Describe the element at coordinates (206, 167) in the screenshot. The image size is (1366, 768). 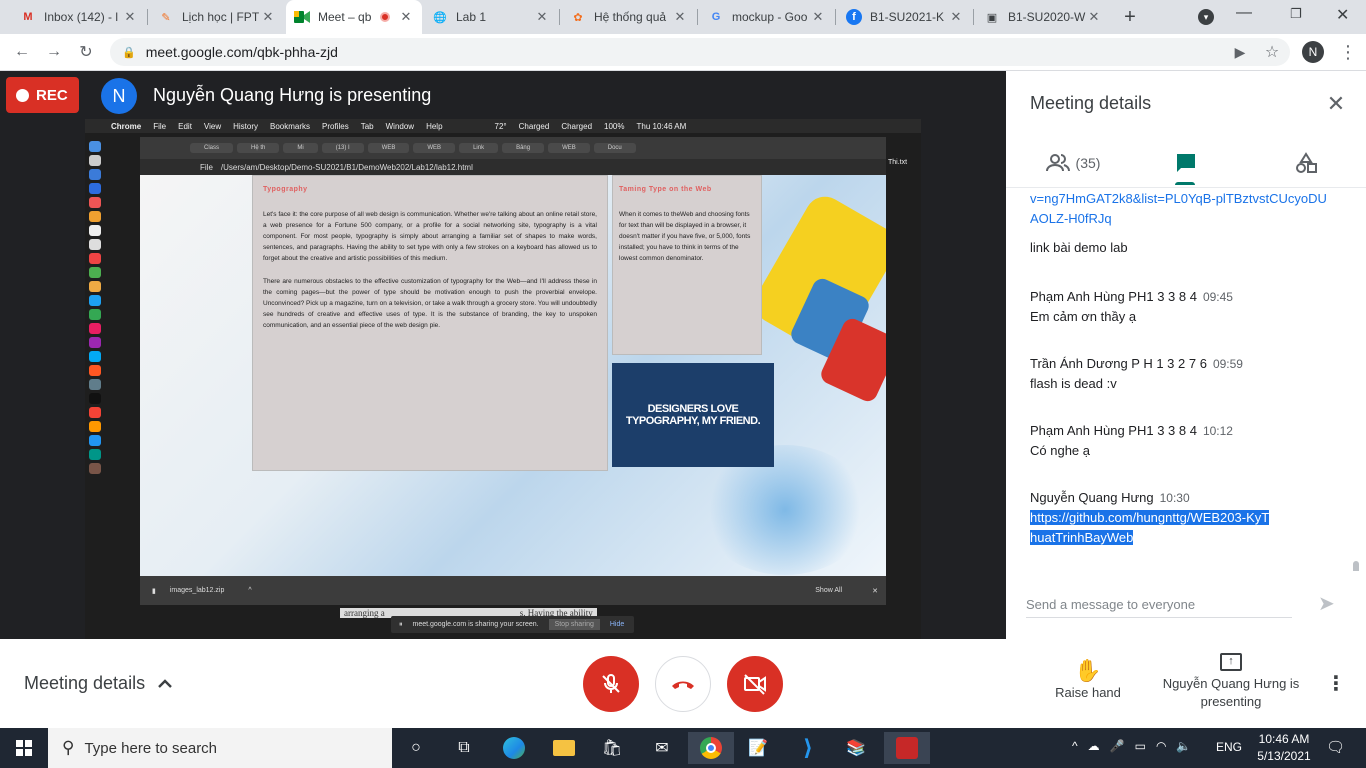
I see `inner-url-prefix: File` at that location.